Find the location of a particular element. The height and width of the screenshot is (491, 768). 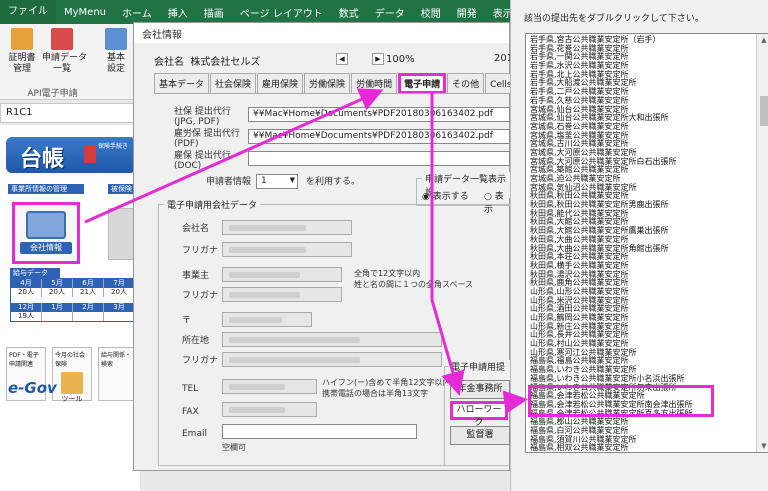

ribbon-tab: 挿入 is located at coordinates (178, 12).